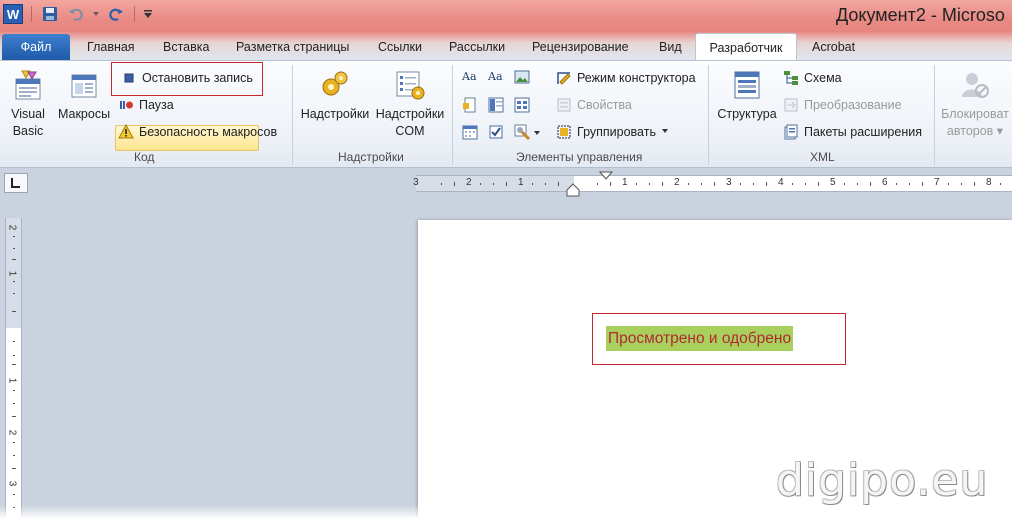 The height and width of the screenshot is (525, 1012). Describe the element at coordinates (522, 77) in the screenshot. I see `picture-control-icon` at that location.